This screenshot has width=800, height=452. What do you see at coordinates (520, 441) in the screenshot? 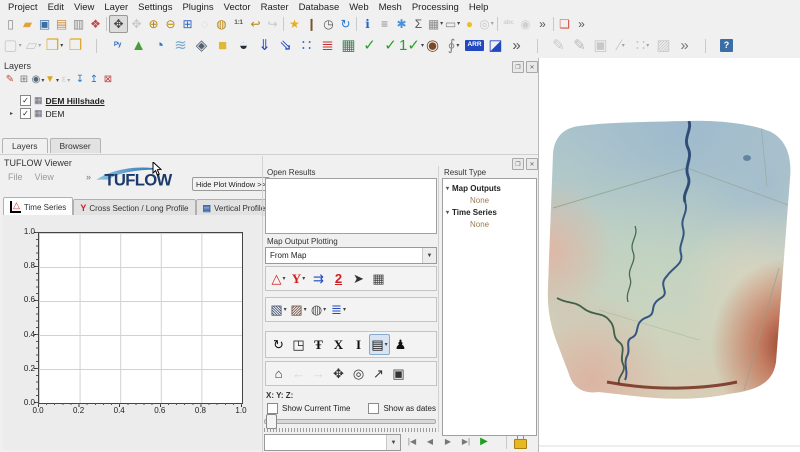
I see `lock-time-button` at bounding box center [520, 441].